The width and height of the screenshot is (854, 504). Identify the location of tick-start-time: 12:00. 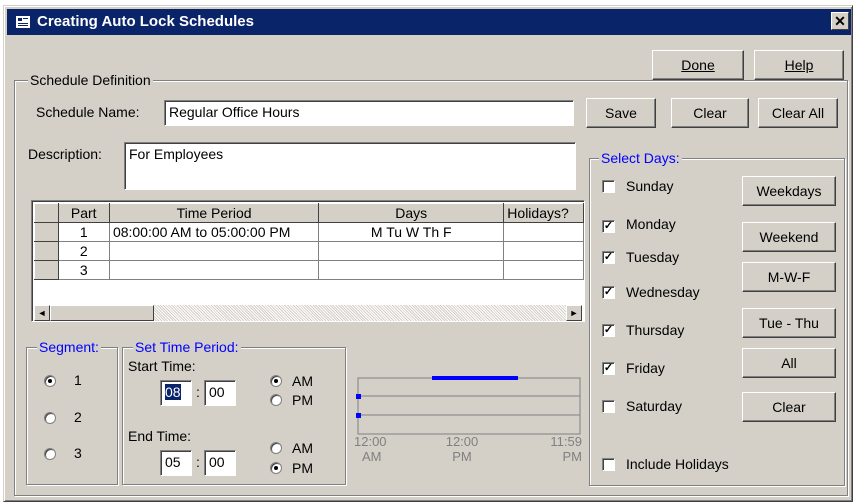
(370, 441).